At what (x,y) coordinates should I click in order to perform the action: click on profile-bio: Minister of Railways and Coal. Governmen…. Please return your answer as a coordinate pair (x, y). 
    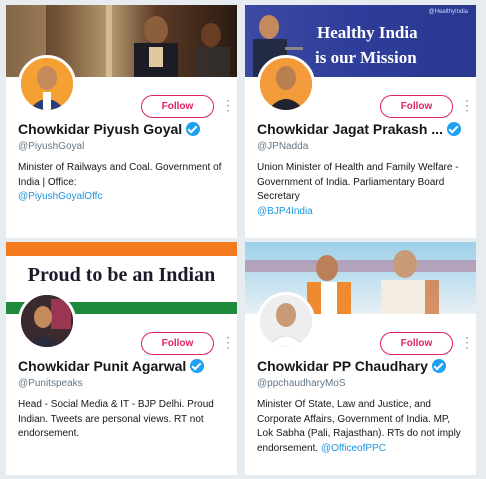
    Looking at the image, I should click on (123, 183).